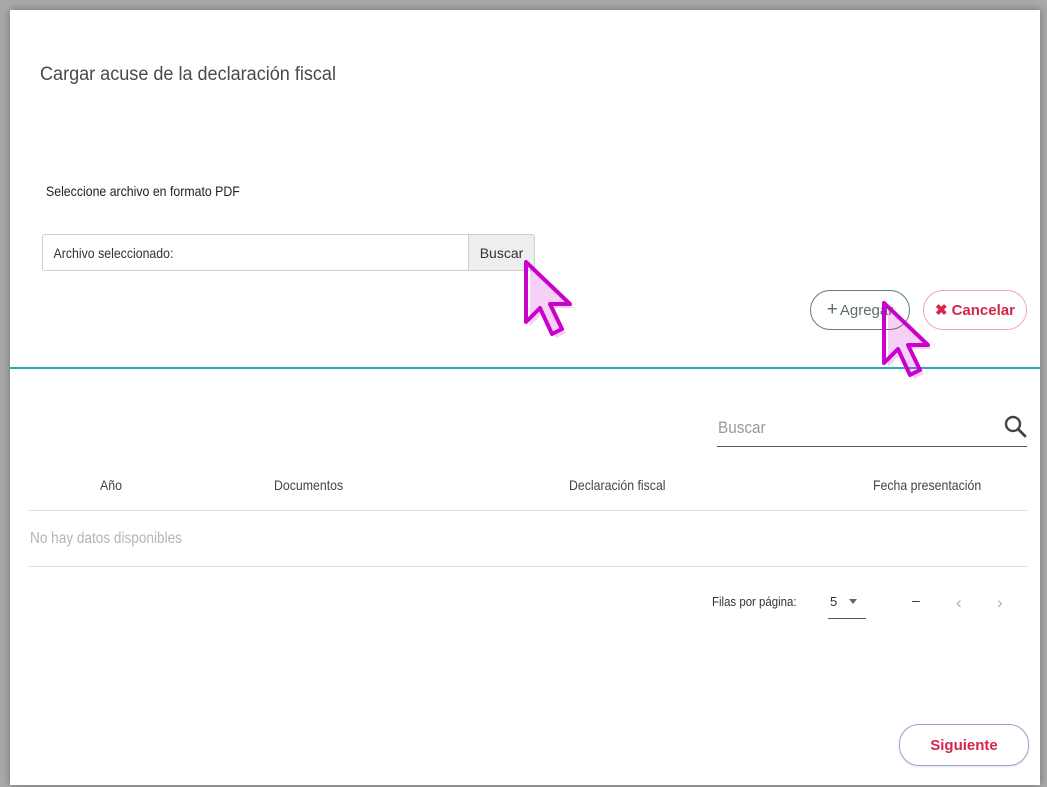  Describe the element at coordinates (964, 745) in the screenshot. I see `next-button: Siguiente` at that location.